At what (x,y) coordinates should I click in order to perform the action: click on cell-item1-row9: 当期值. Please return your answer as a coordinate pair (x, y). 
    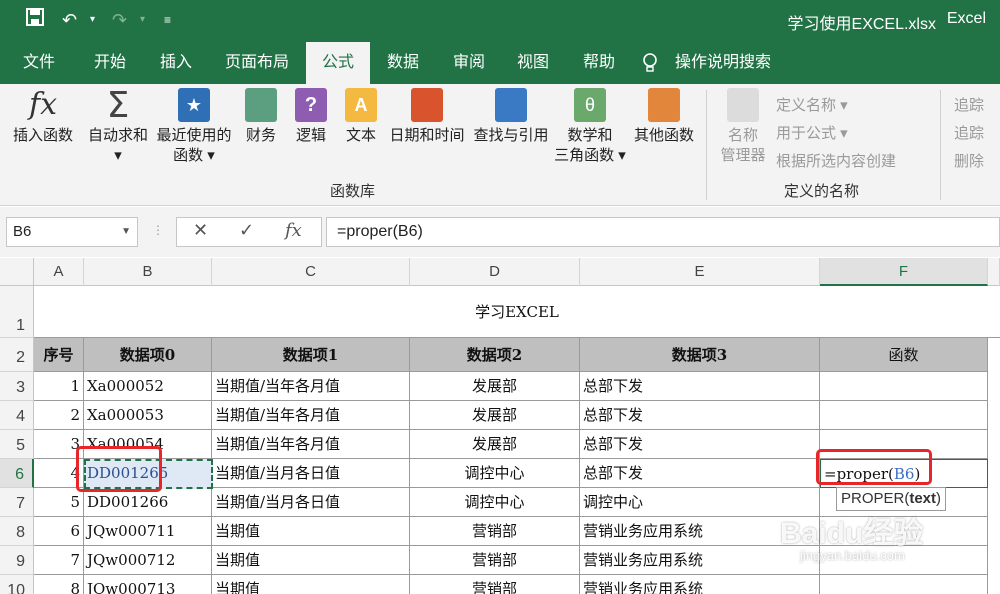
    Looking at the image, I should click on (311, 560).